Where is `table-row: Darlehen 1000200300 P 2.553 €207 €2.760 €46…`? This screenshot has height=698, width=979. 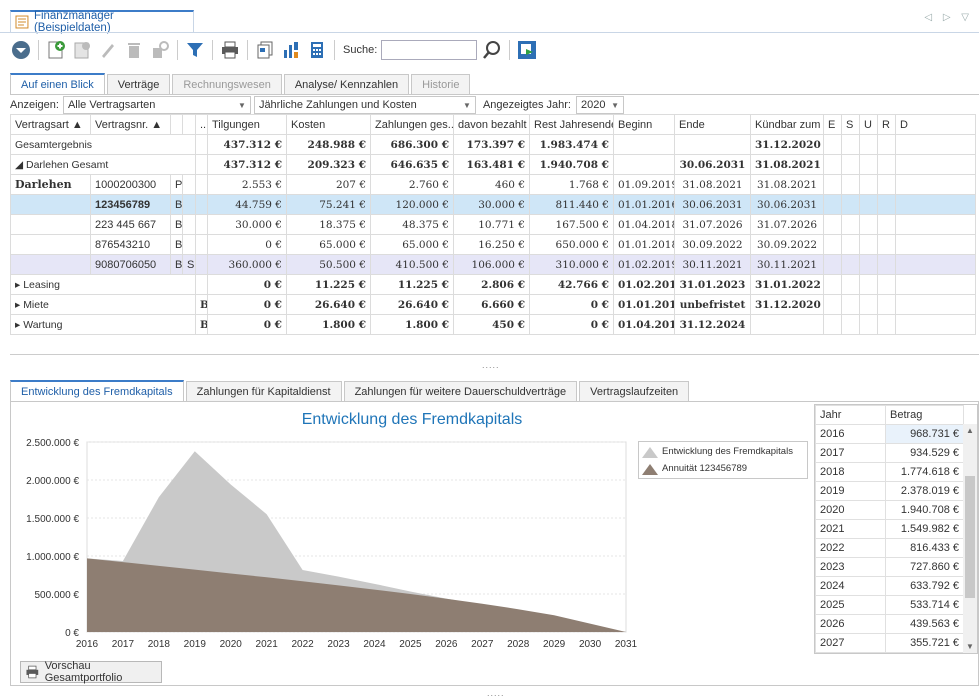
table-row: Darlehen 1000200300 P 2.553 €207 €2.760 €46… is located at coordinates (493, 184).